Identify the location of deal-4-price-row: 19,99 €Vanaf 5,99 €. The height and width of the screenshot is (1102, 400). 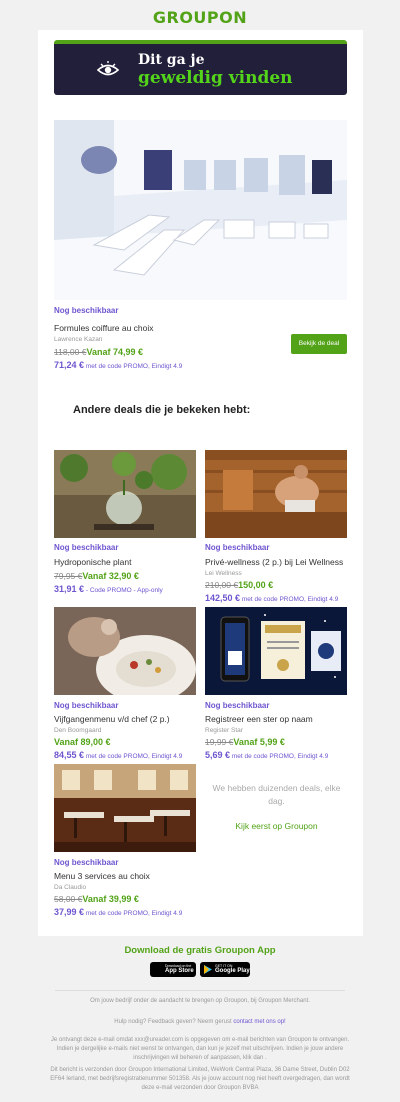
(245, 742).